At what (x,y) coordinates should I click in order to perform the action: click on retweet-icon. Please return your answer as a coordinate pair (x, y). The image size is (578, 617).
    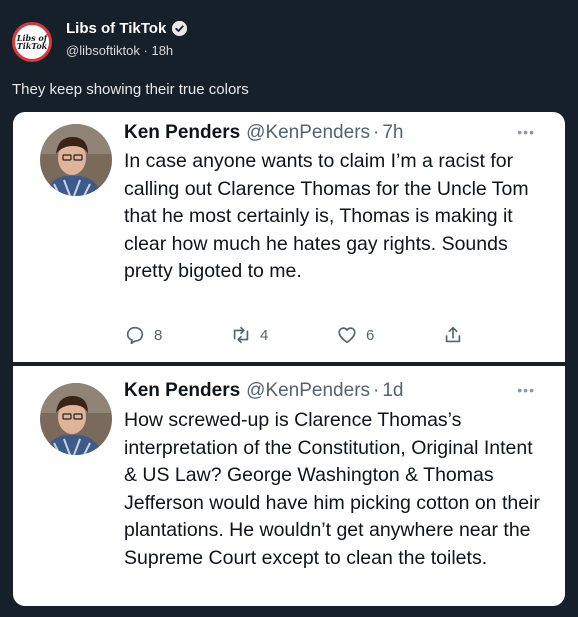
    Looking at the image, I should click on (241, 335).